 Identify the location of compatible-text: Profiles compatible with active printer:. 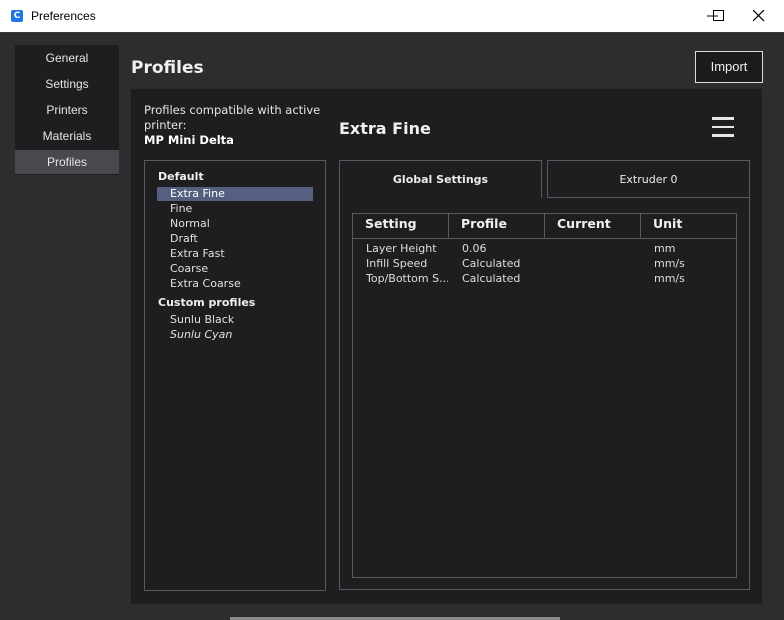
(232, 117).